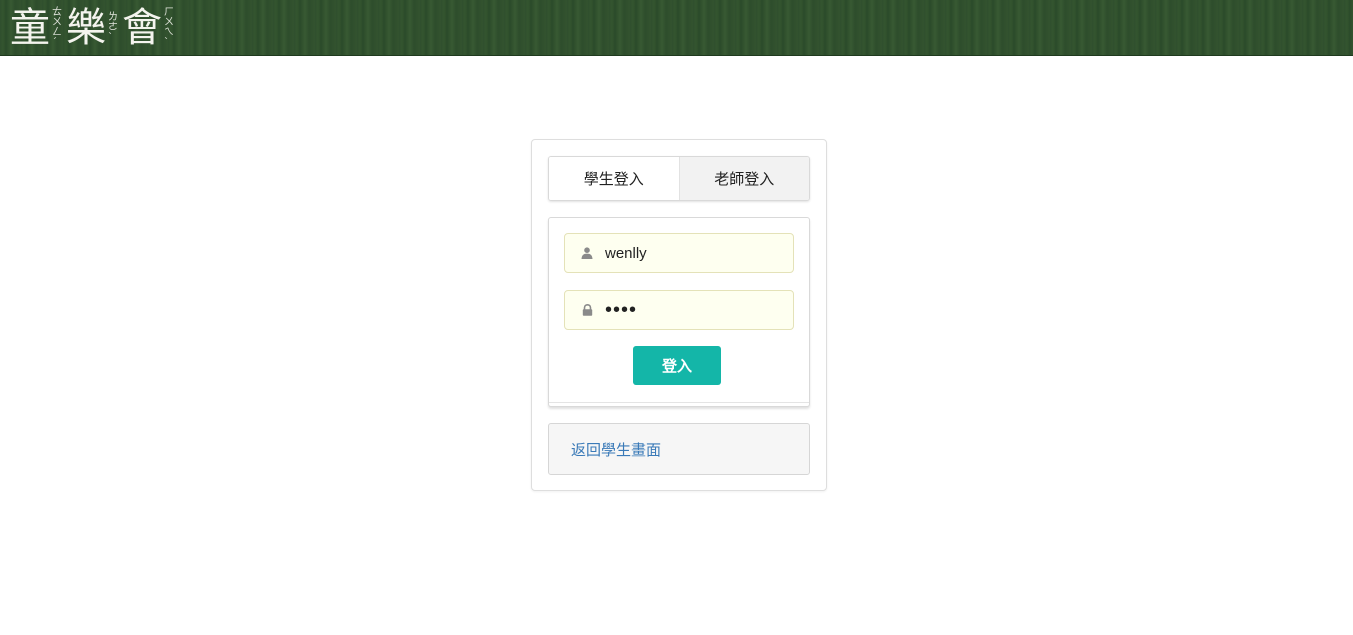 Image resolution: width=1353 pixels, height=635 pixels. What do you see at coordinates (587, 253) in the screenshot?
I see `user-icon` at bounding box center [587, 253].